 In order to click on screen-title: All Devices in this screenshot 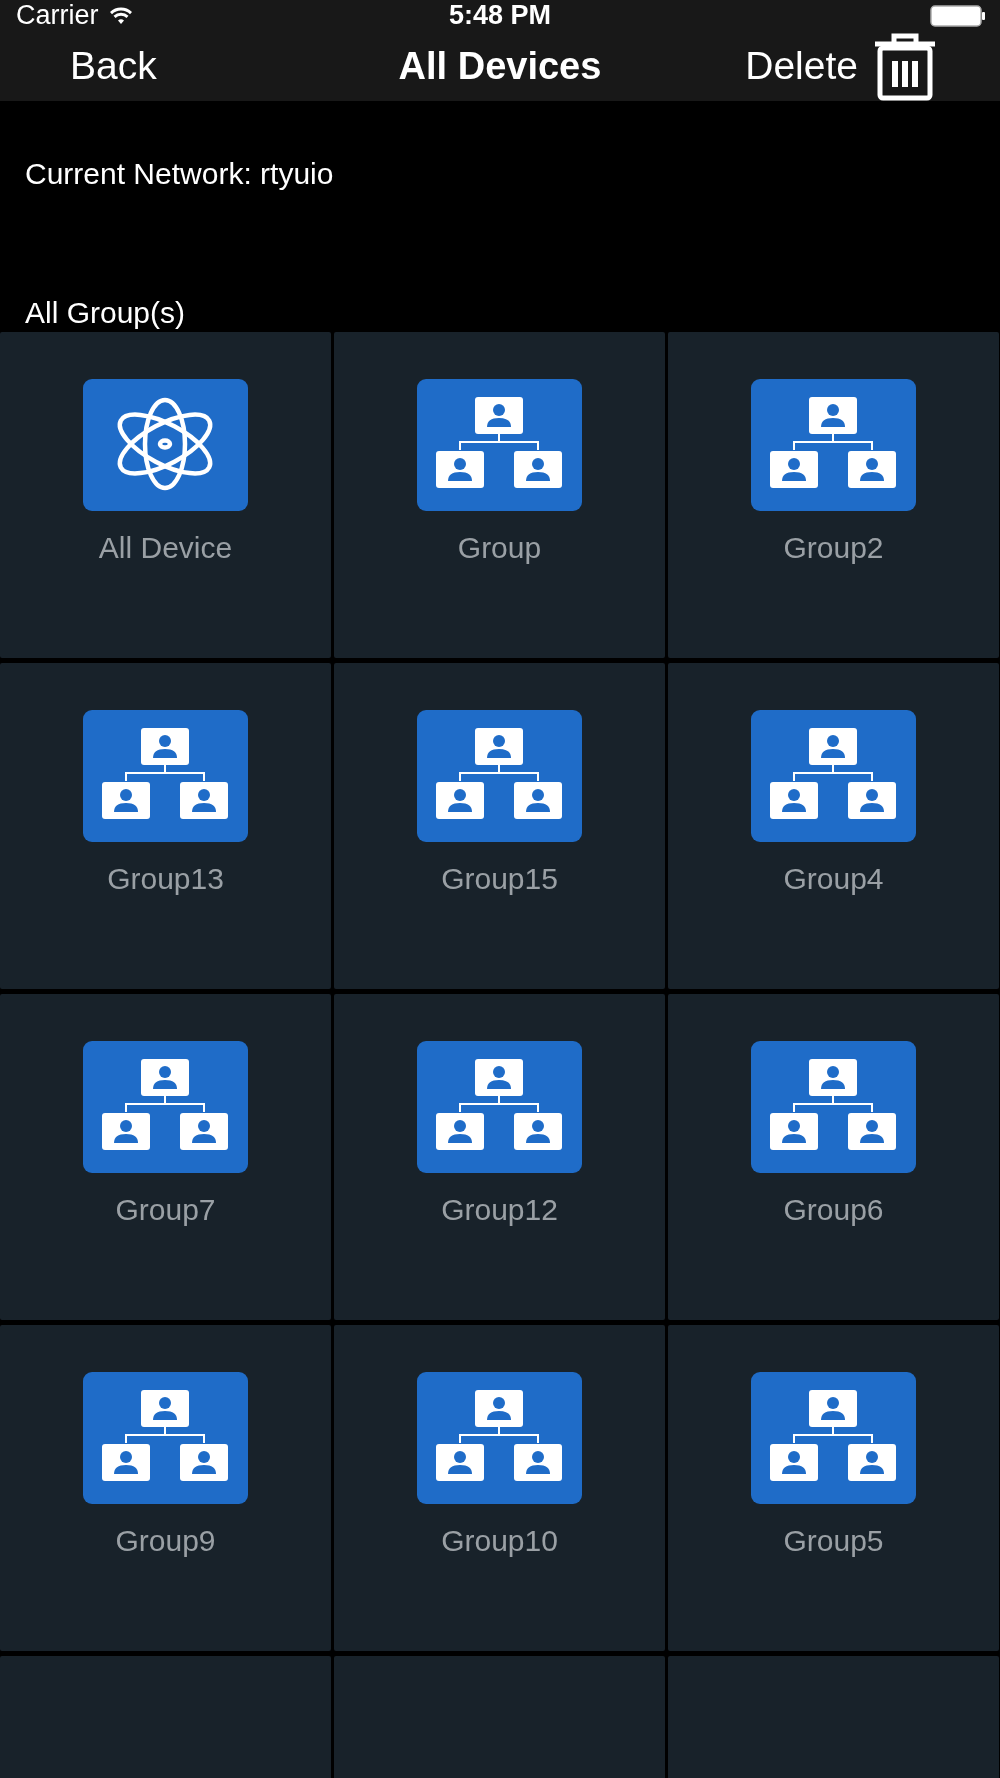, I will do `click(500, 66)`.